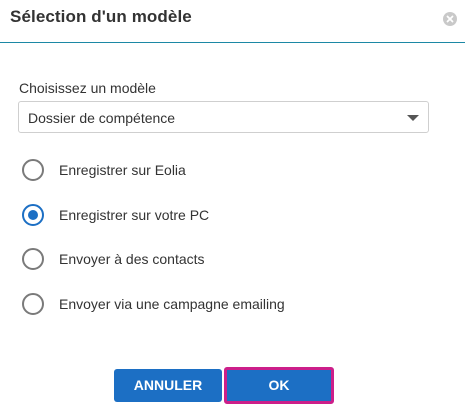 The height and width of the screenshot is (414, 465). Describe the element at coordinates (122, 170) in the screenshot. I see `option-label: Enregistrer sur Eolia` at that location.